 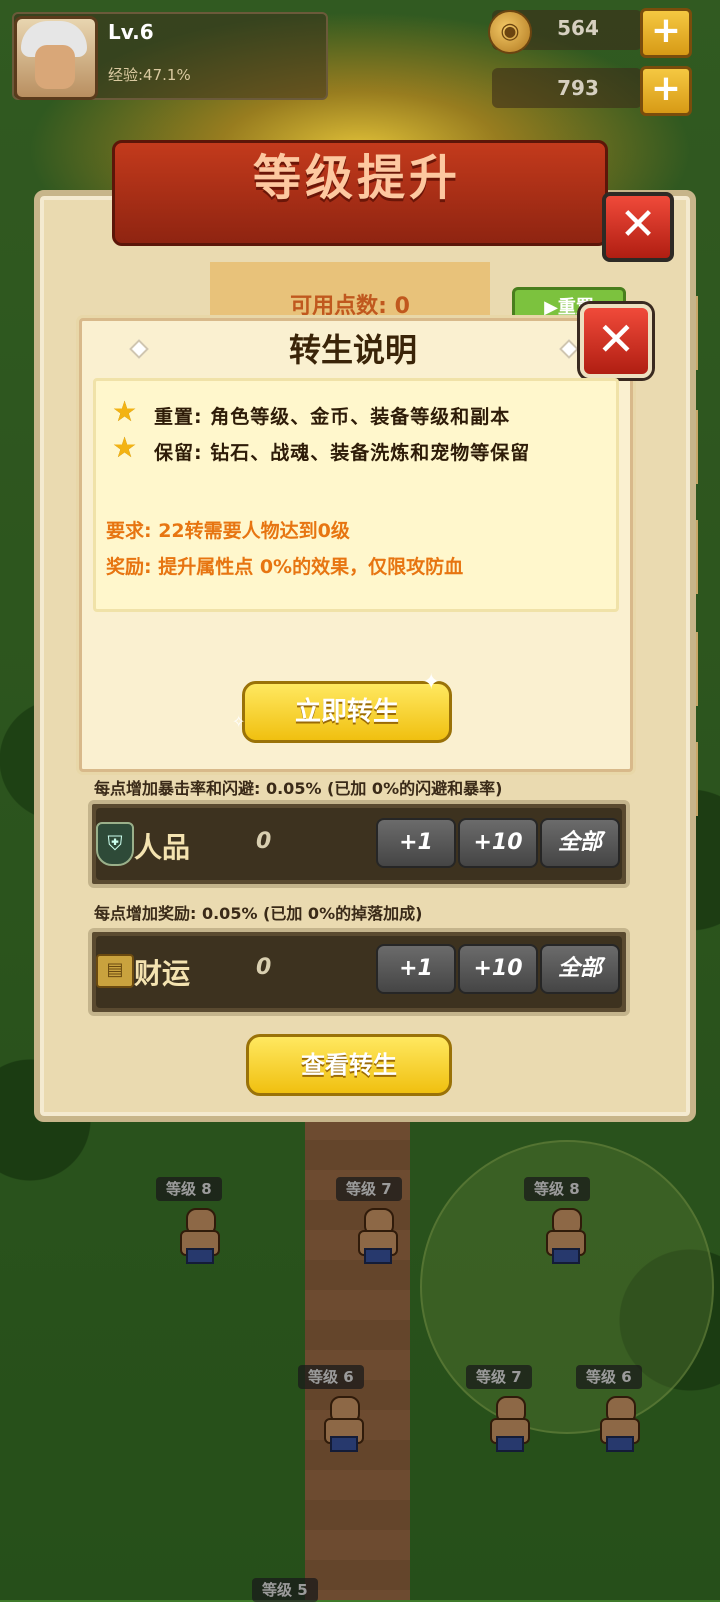 What do you see at coordinates (347, 712) in the screenshot?
I see `rebirth-now-button: 立即转生` at bounding box center [347, 712].